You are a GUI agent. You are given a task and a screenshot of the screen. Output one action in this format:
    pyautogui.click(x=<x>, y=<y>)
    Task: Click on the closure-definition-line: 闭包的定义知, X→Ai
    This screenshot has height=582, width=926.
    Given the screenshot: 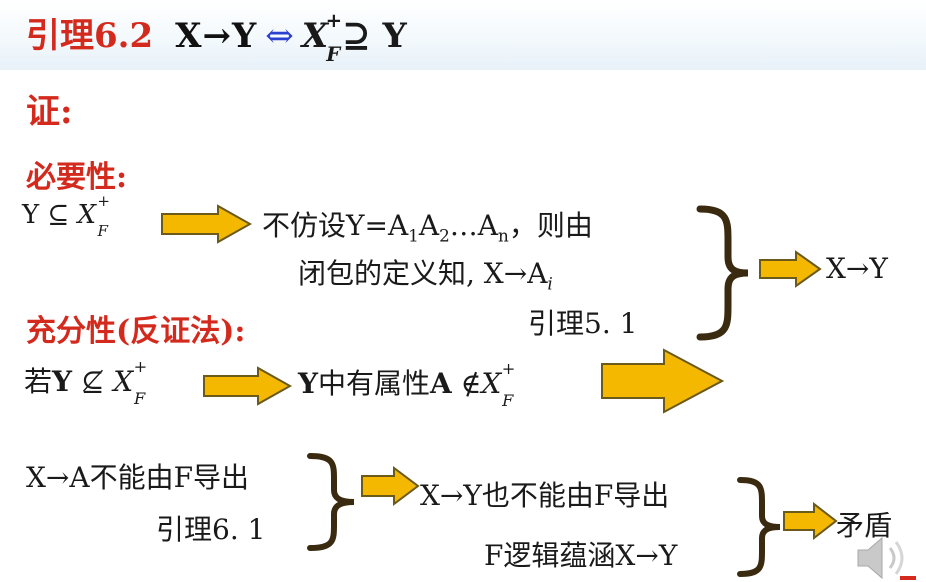 What is the action you would take?
    pyautogui.click(x=425, y=275)
    